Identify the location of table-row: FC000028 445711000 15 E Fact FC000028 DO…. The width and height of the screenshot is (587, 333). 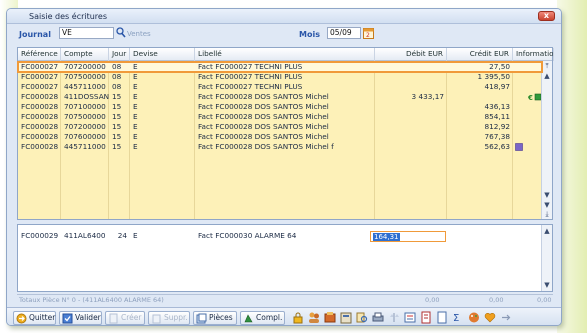
(280, 147).